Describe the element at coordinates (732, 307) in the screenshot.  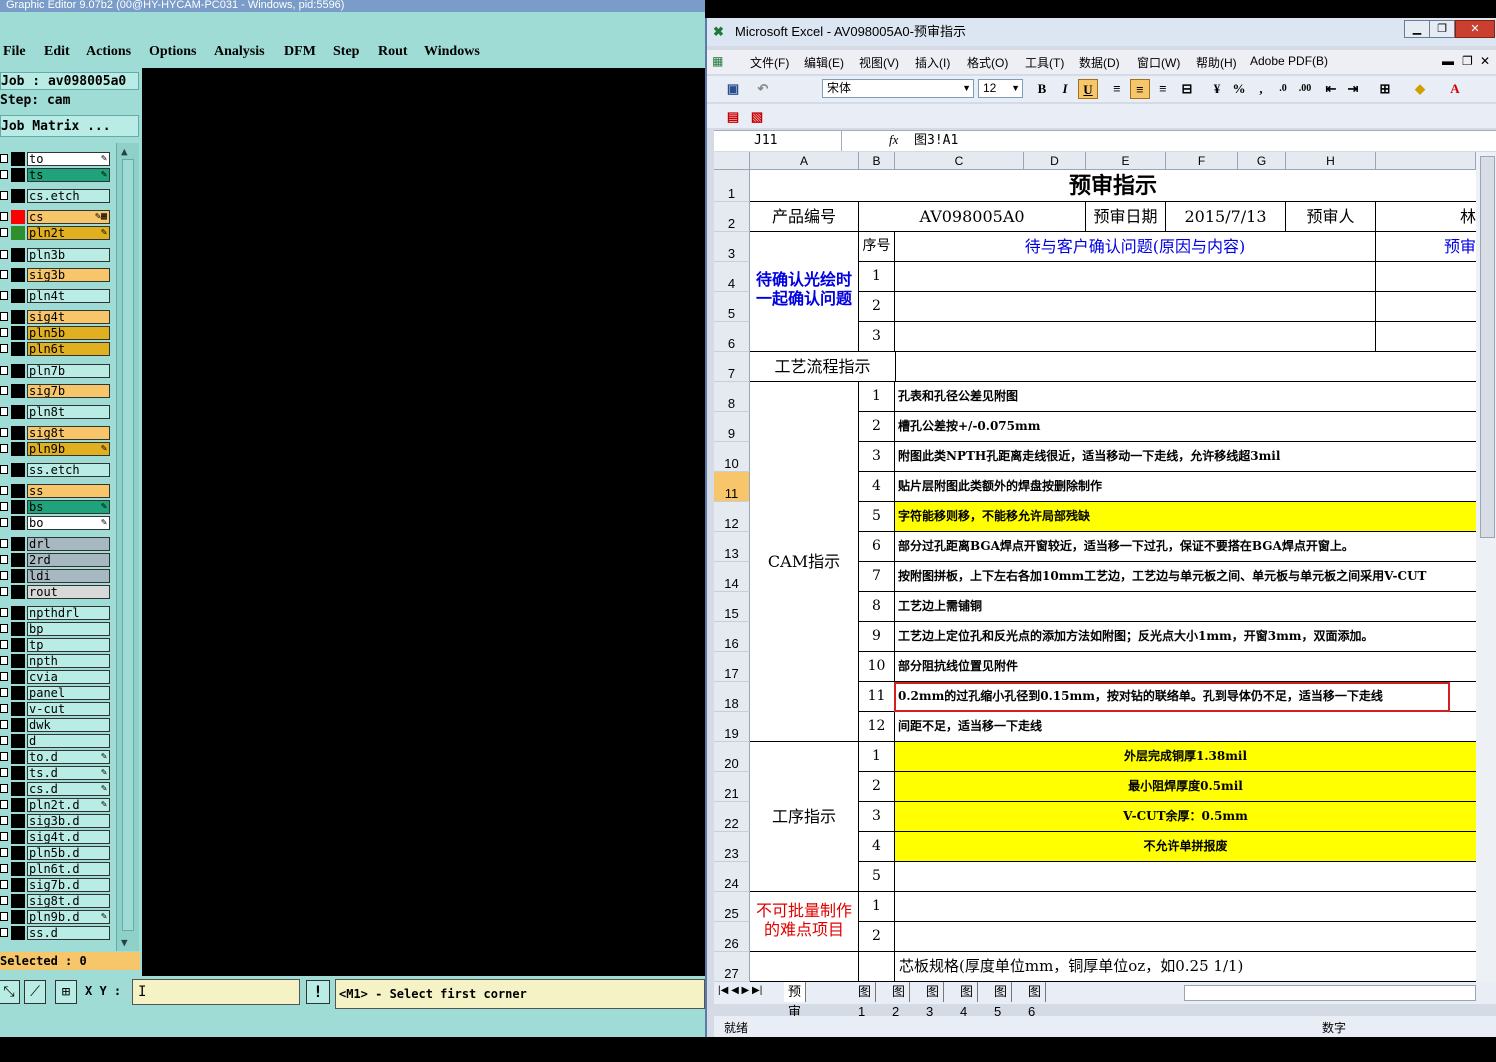
I see `row-header: 5` at that location.